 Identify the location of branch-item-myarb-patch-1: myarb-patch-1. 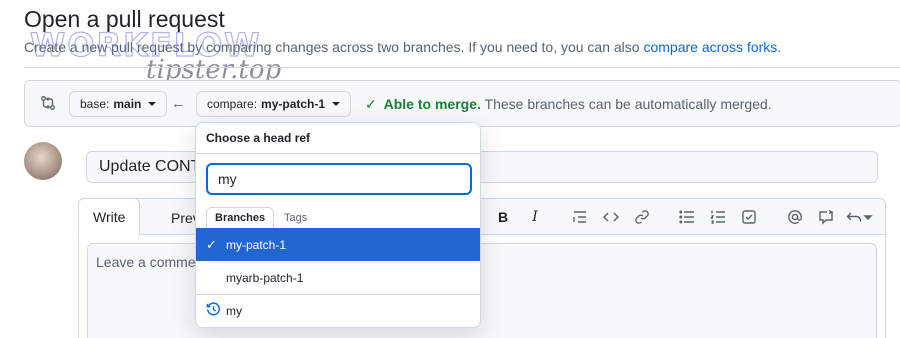
(338, 277).